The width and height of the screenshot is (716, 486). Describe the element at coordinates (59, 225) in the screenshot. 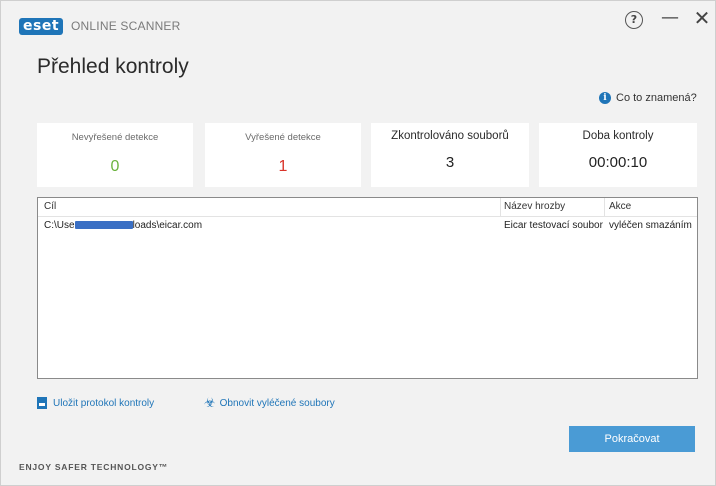

I see `target-prefix: C:\Use` at that location.